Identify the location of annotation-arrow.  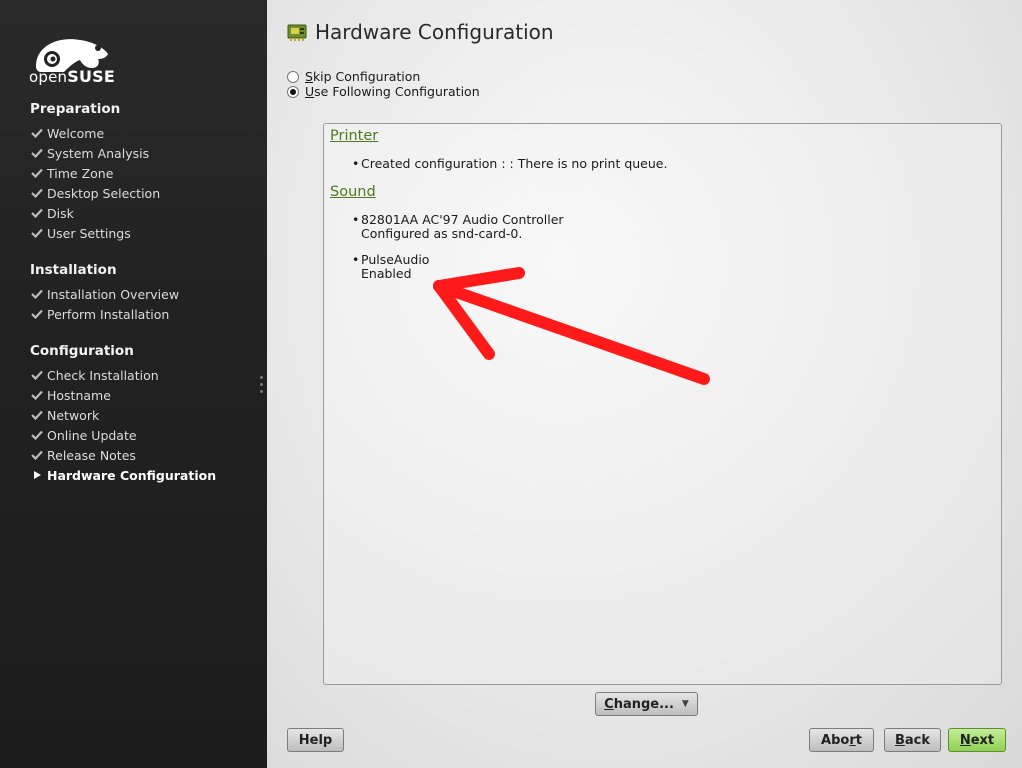
(571, 326).